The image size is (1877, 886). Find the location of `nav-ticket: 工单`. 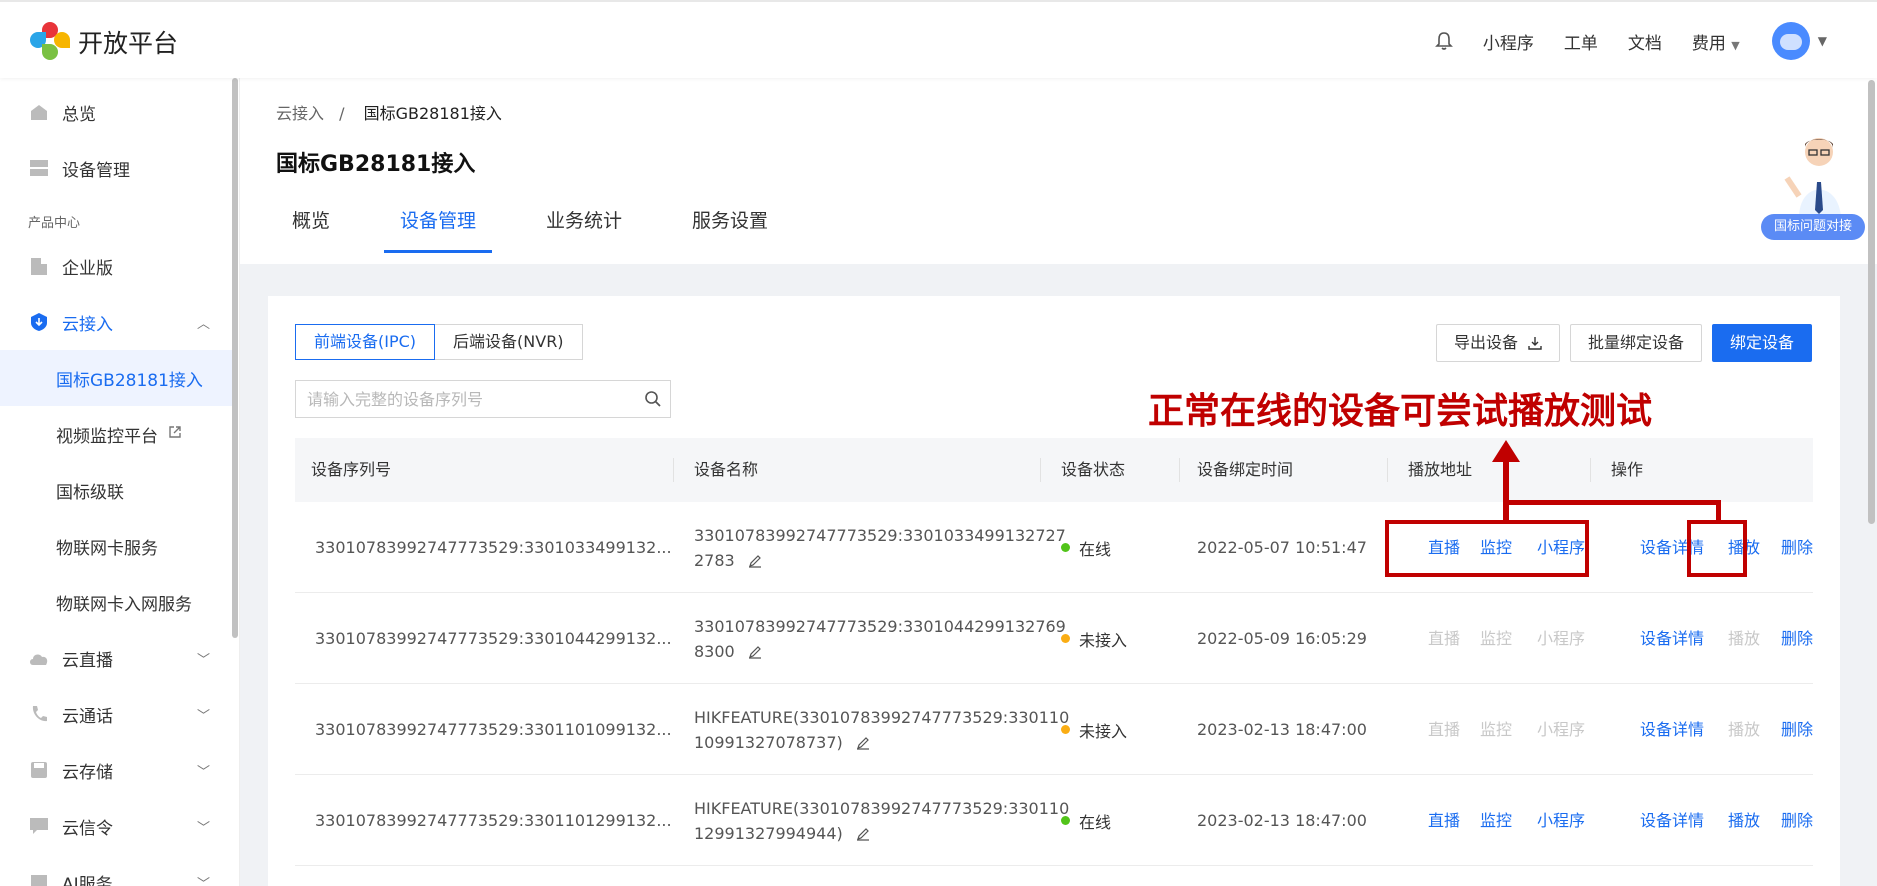

nav-ticket: 工单 is located at coordinates (1581, 41).